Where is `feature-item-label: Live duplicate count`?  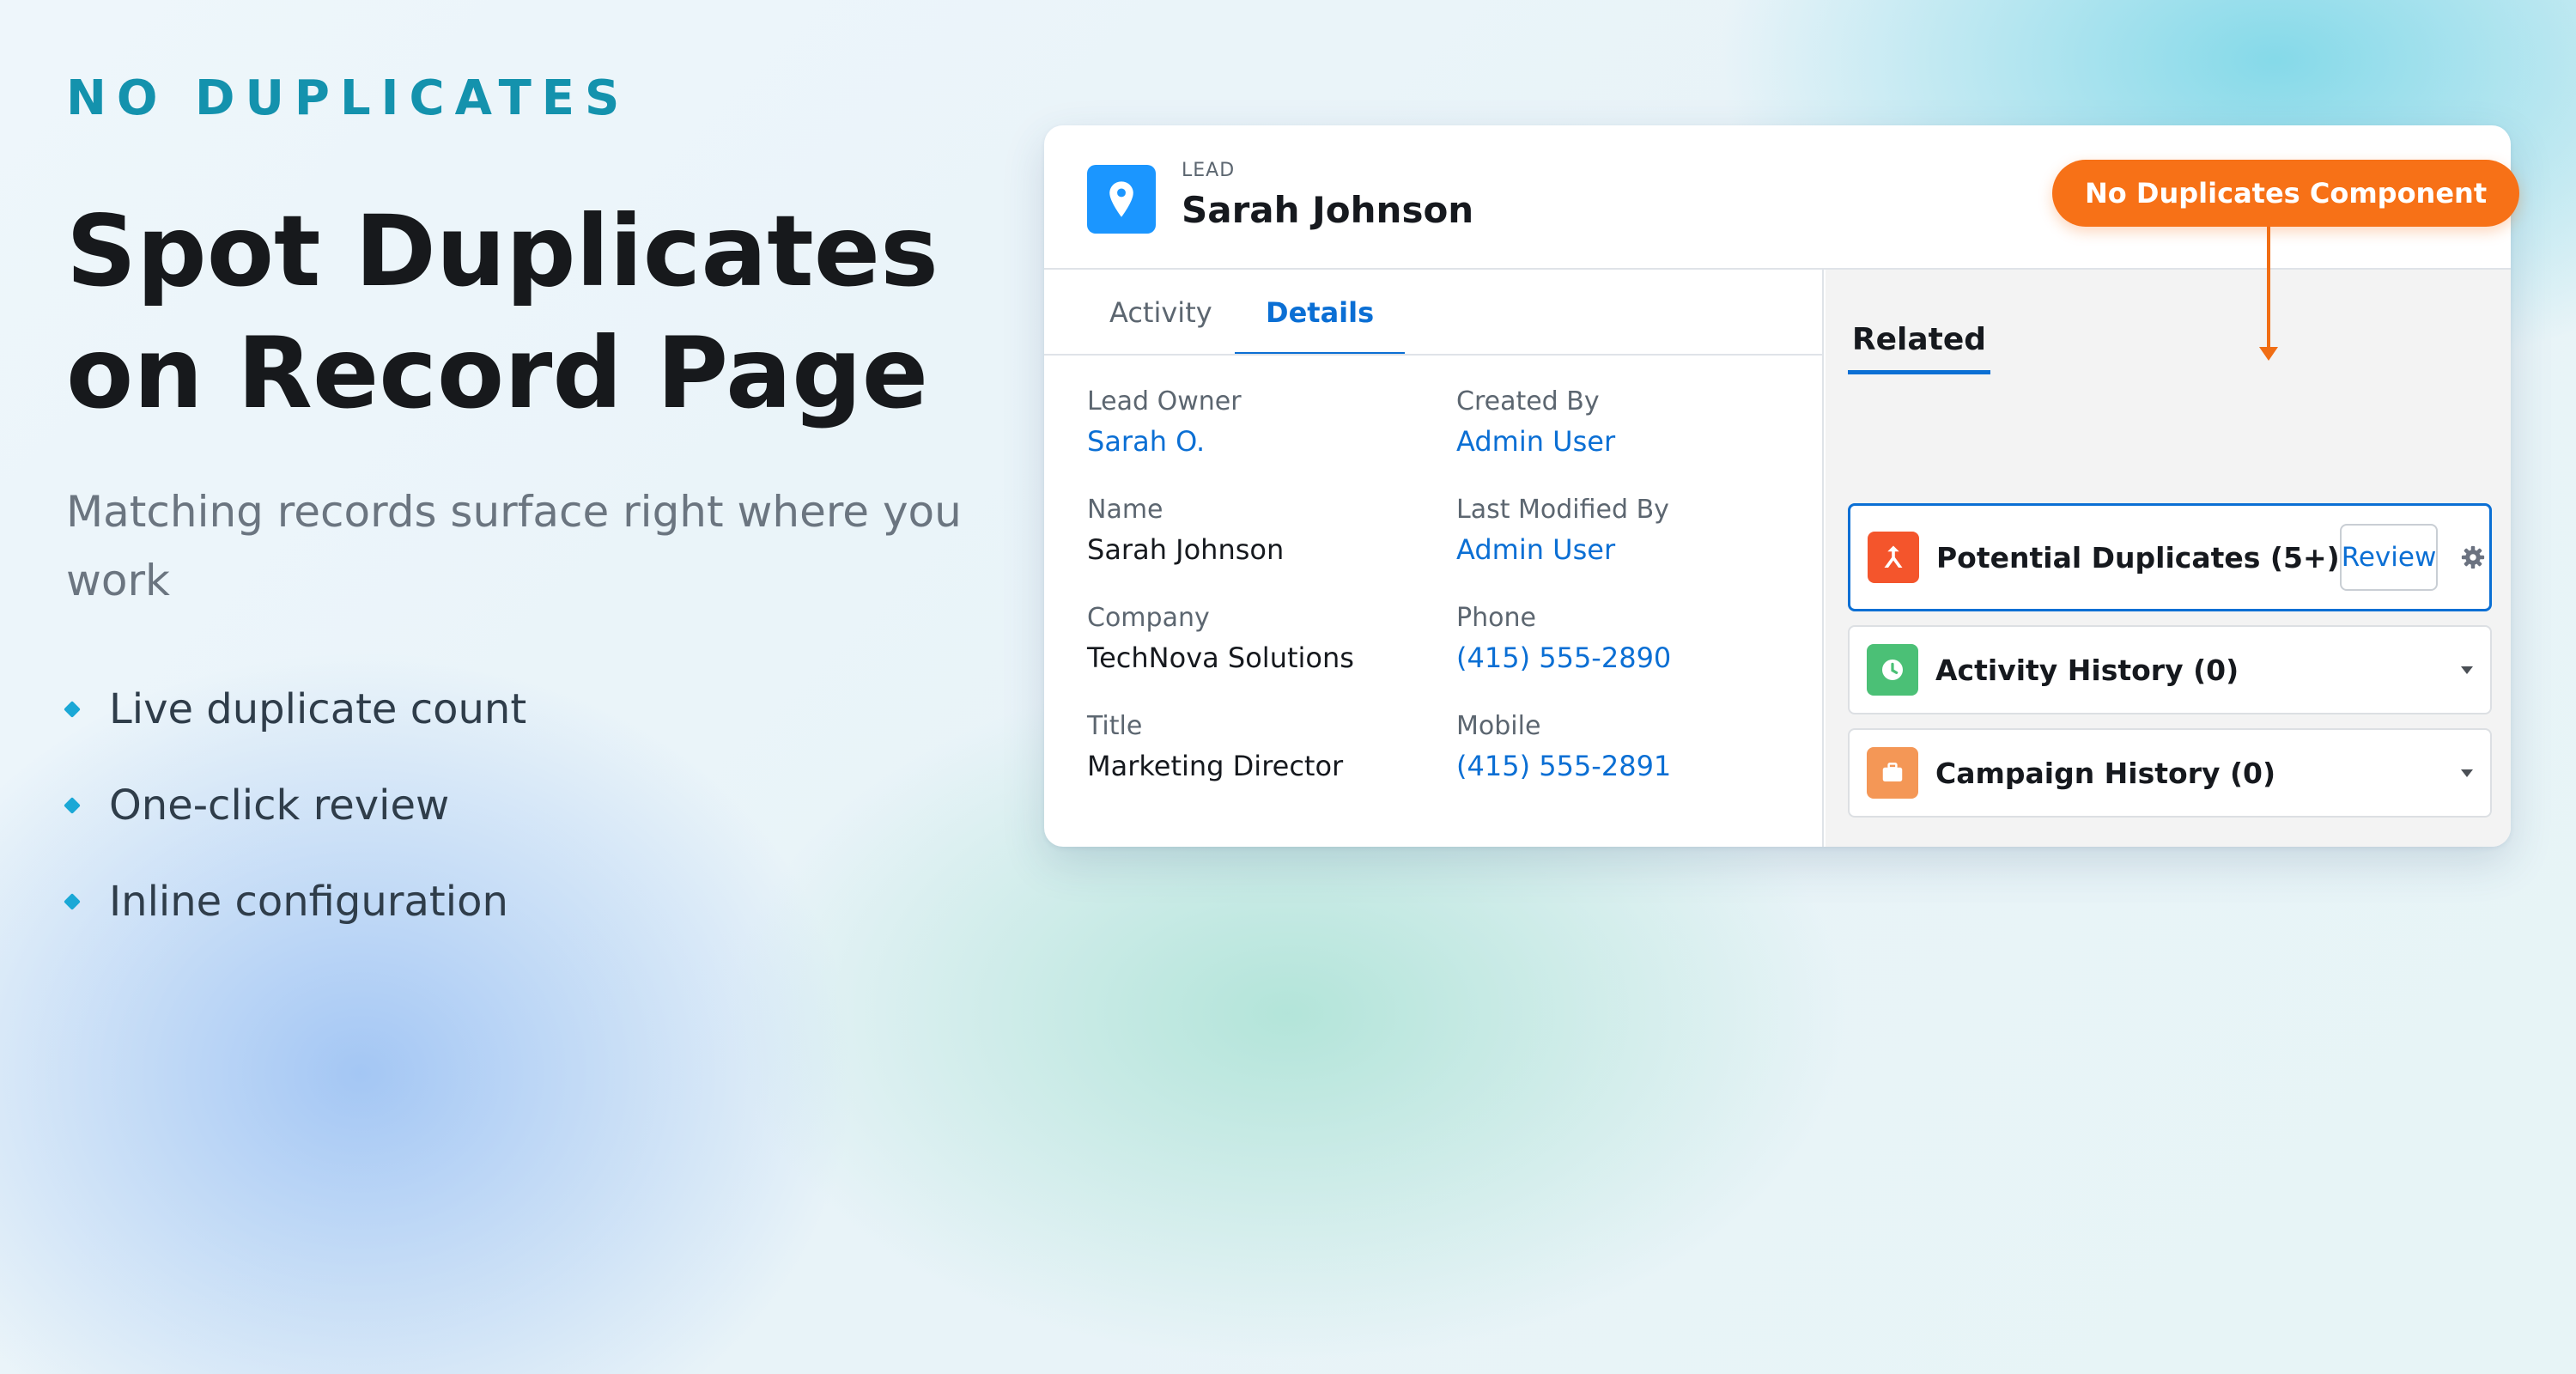
feature-item-label: Live duplicate count is located at coordinates (318, 709).